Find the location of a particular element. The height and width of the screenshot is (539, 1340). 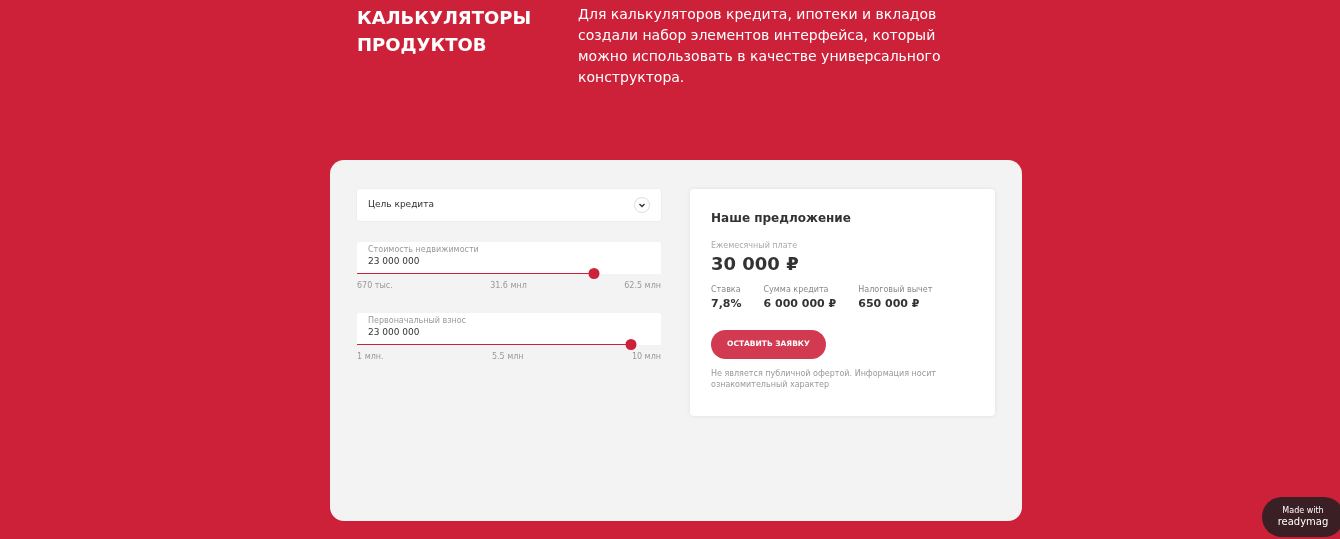

made-with-badge: Made with readymag is located at coordinates (1301, 517).